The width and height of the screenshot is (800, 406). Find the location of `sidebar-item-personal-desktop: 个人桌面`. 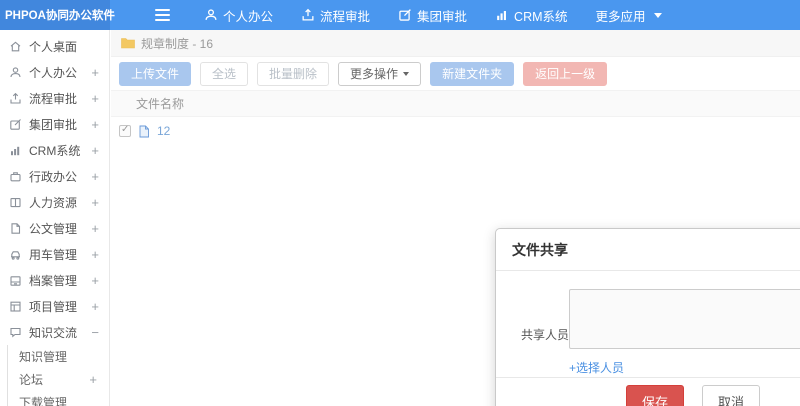

sidebar-item-personal-desktop: 个人桌面 is located at coordinates (54, 46).